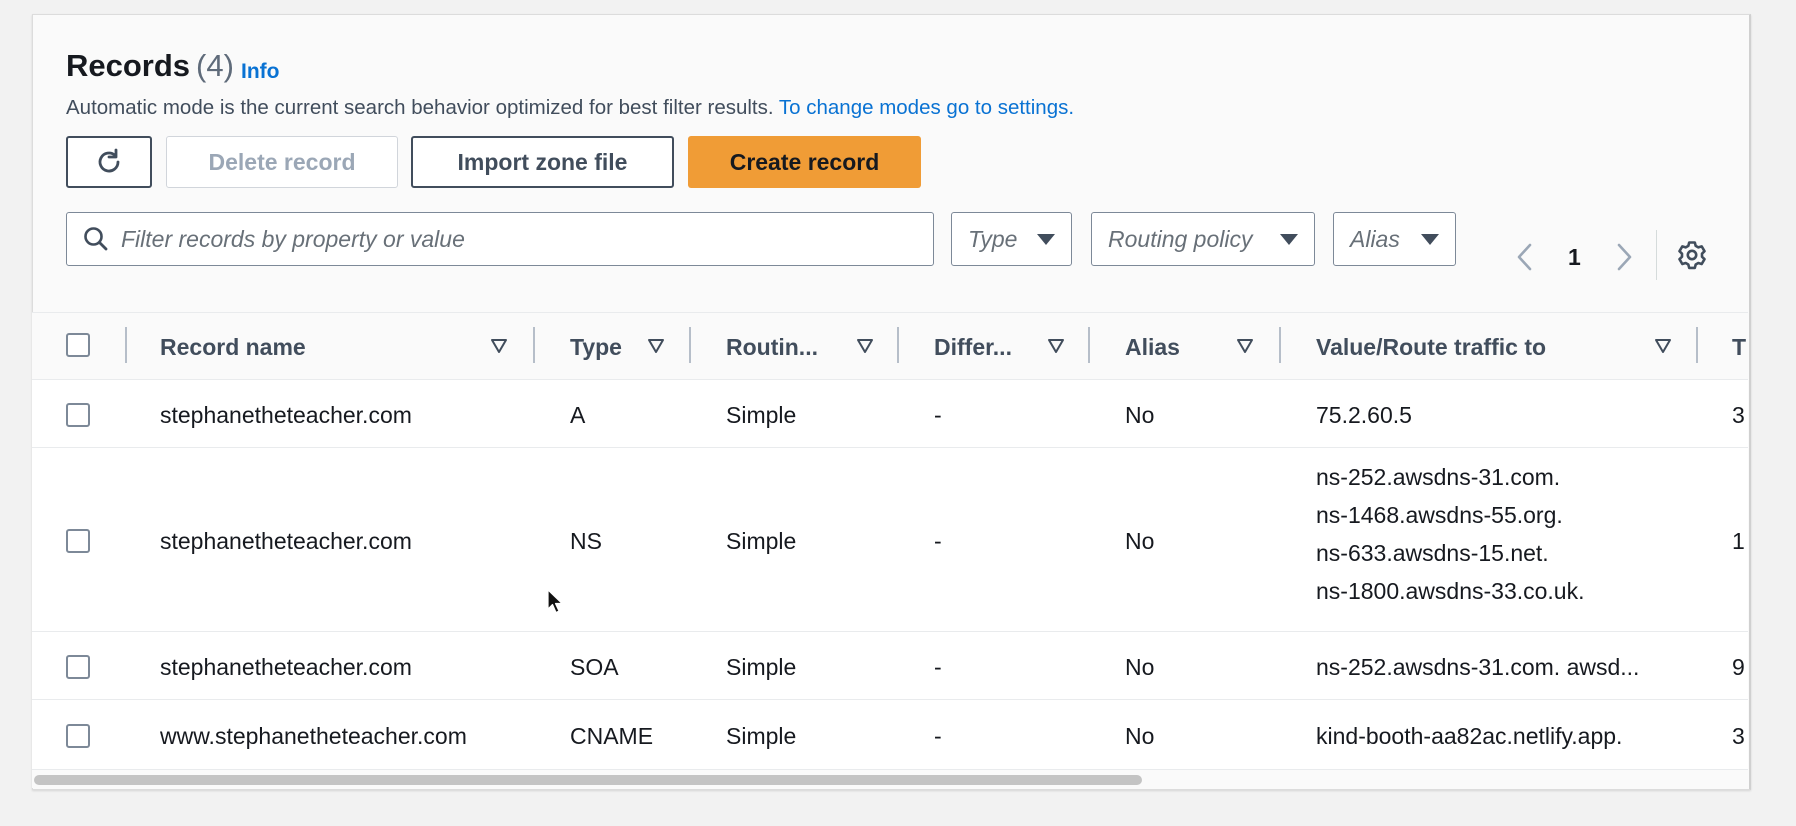  Describe the element at coordinates (1525, 257) in the screenshot. I see `chevron-left-icon` at that location.